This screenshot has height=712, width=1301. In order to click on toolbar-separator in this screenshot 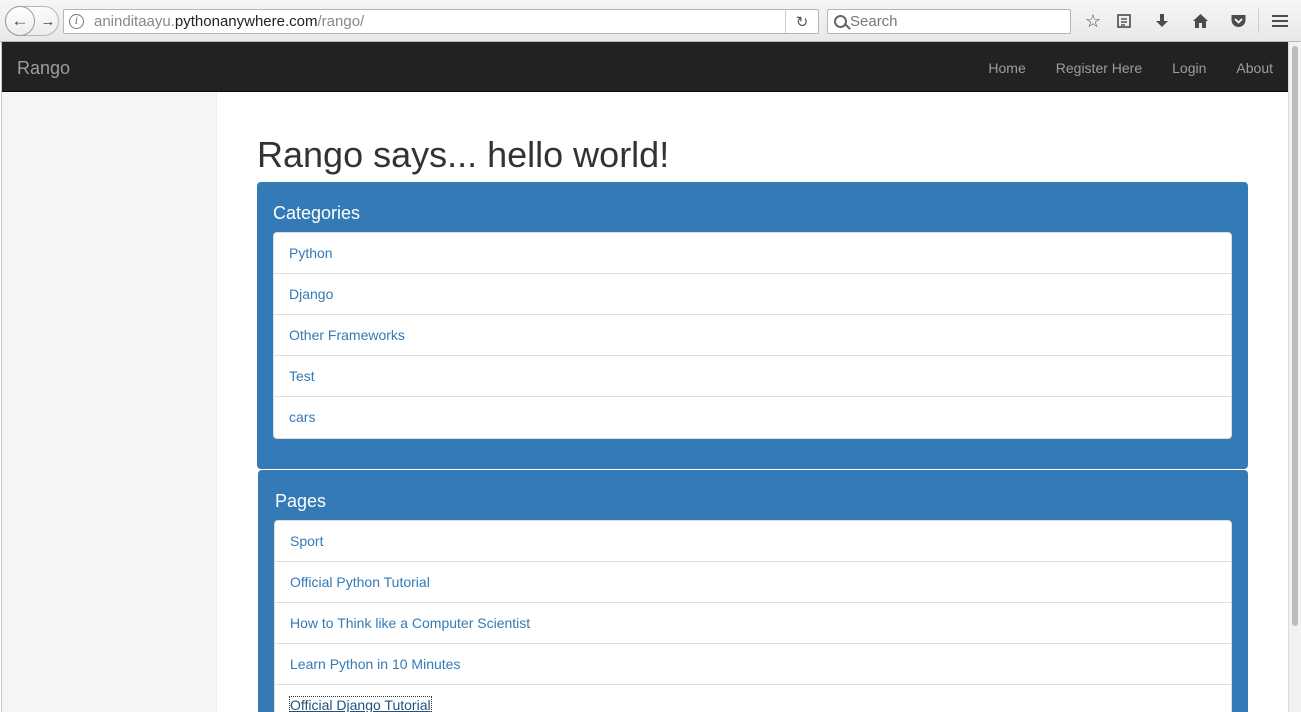, I will do `click(1258, 21)`.